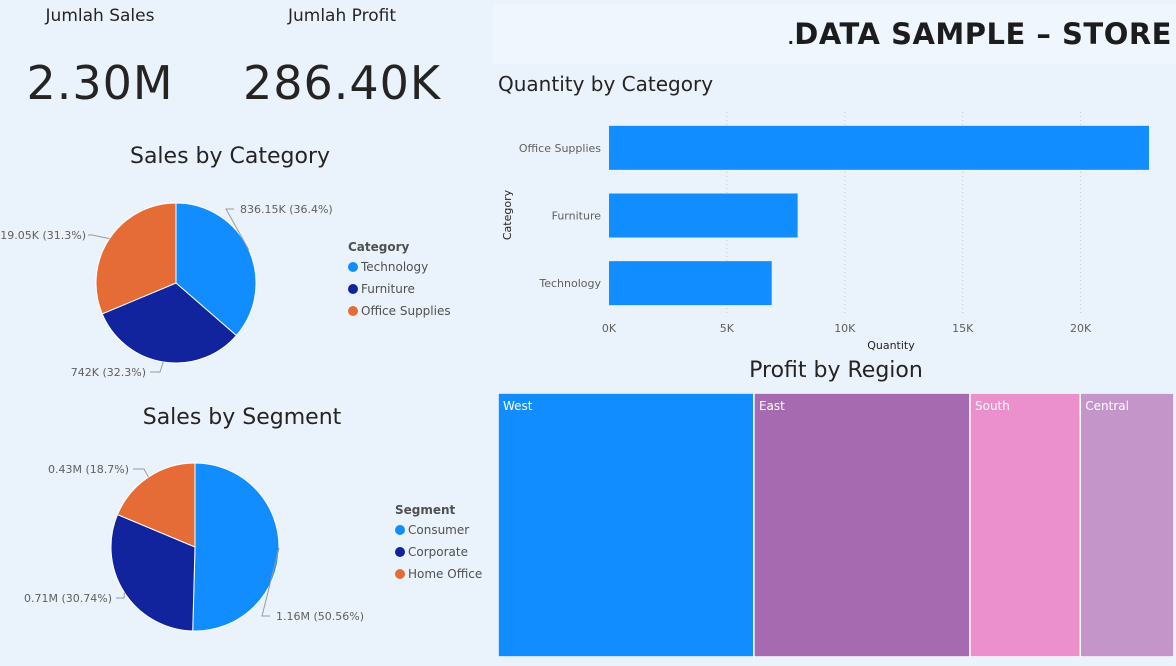 This screenshot has height=666, width=1176. I want to click on y-axis-label: Category, so click(507, 214).